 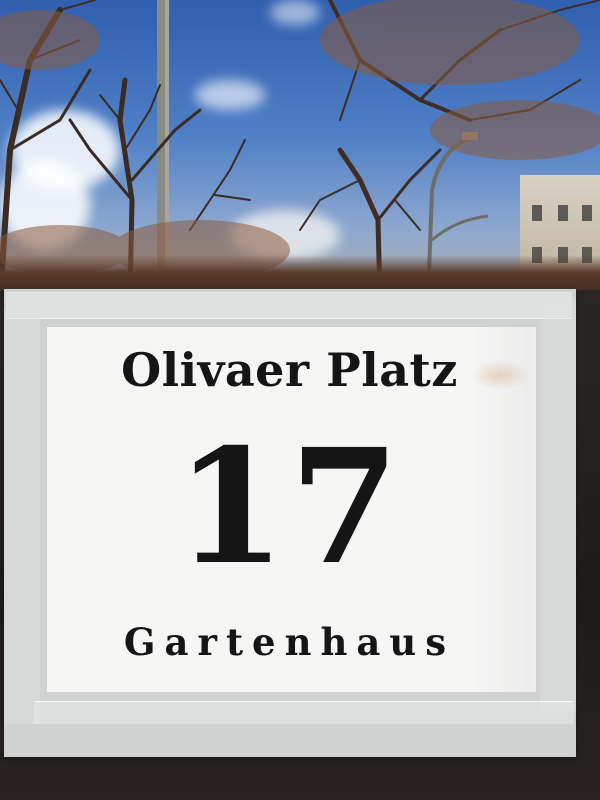 I want to click on street-name: Olivaer Platz, so click(x=289, y=370).